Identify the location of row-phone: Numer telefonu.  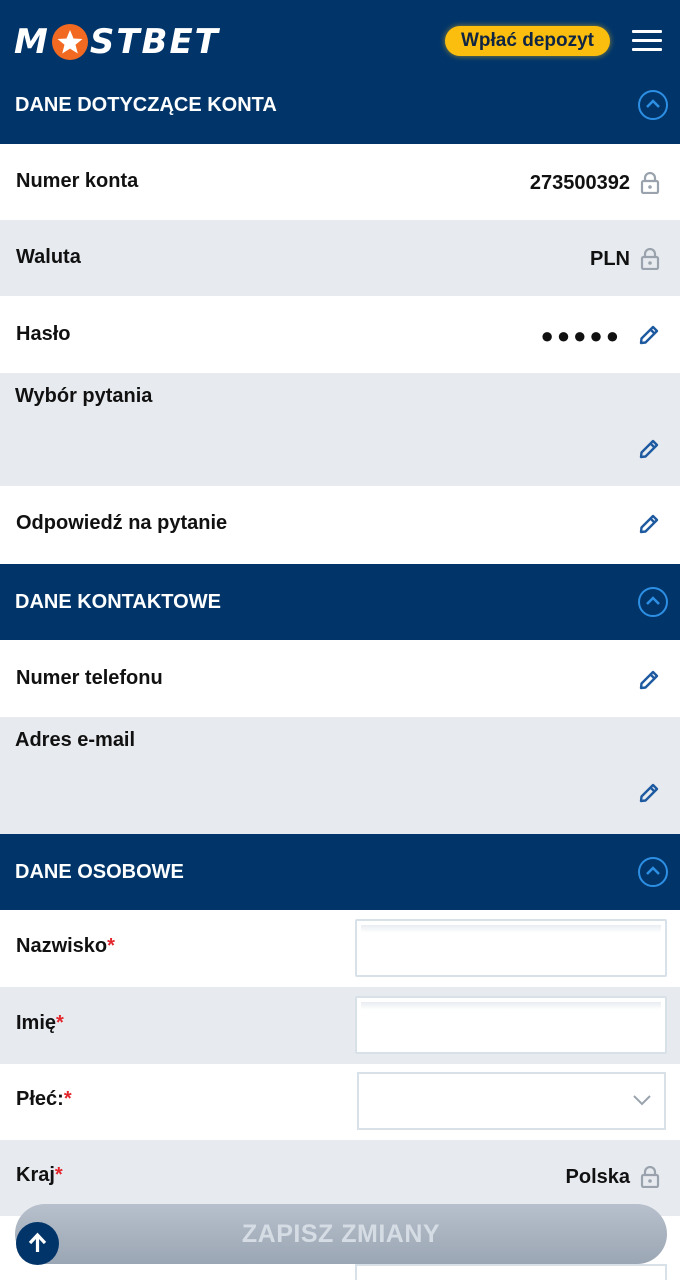
(340, 678).